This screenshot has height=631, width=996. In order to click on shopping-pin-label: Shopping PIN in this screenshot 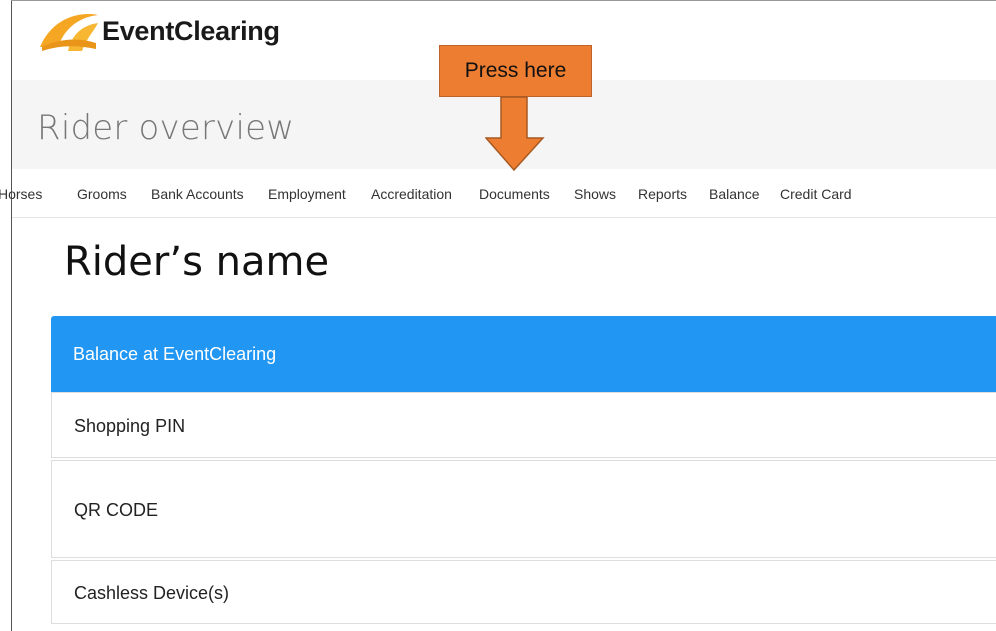, I will do `click(130, 426)`.